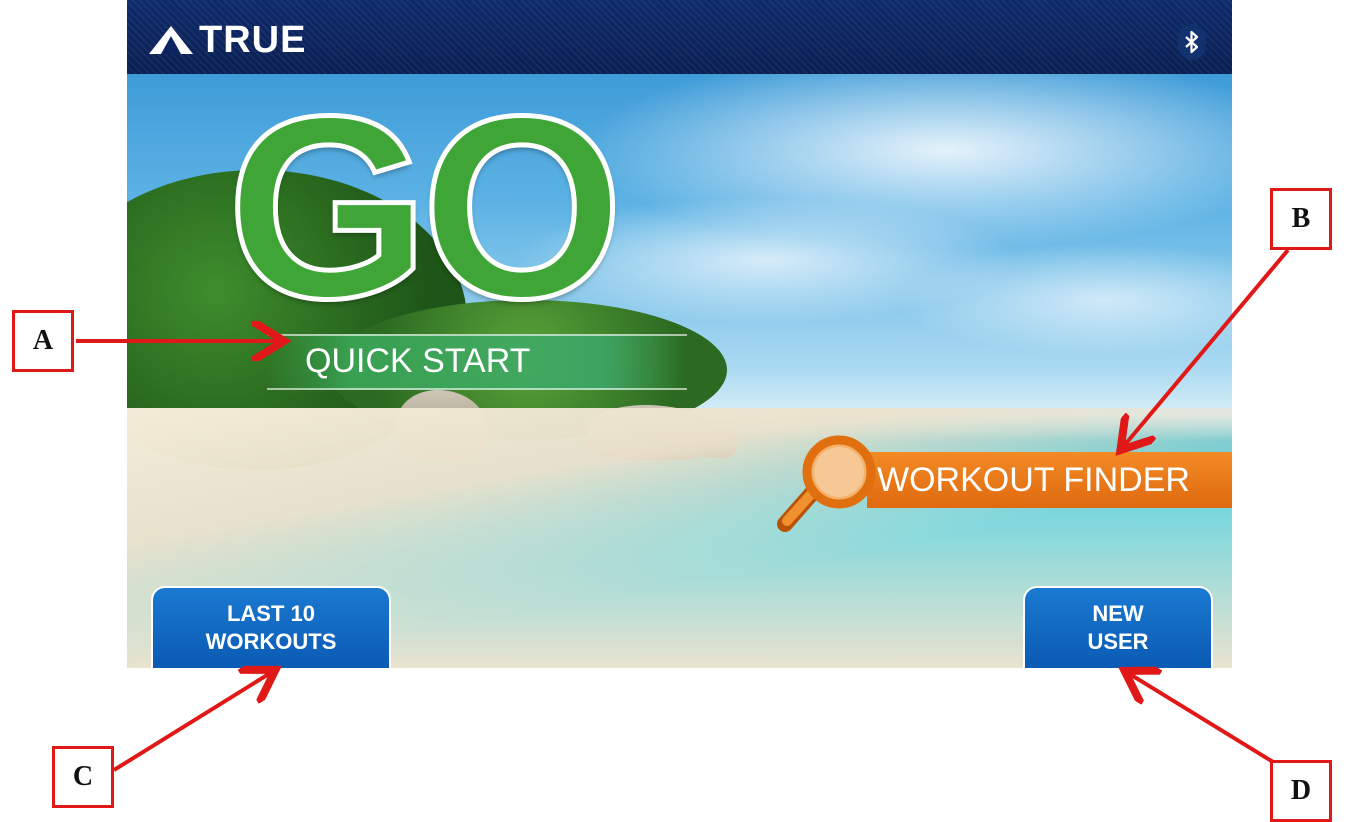 This screenshot has height=822, width=1347. Describe the element at coordinates (83, 777) in the screenshot. I see `callout-c: C` at that location.